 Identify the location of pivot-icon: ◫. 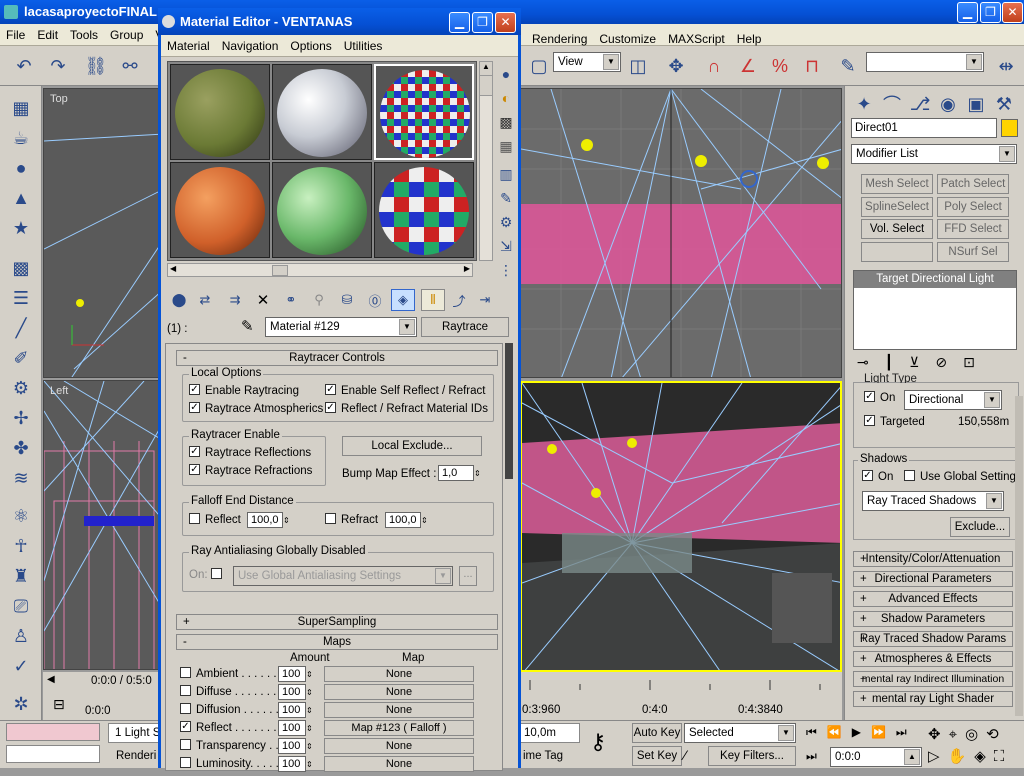
(638, 66).